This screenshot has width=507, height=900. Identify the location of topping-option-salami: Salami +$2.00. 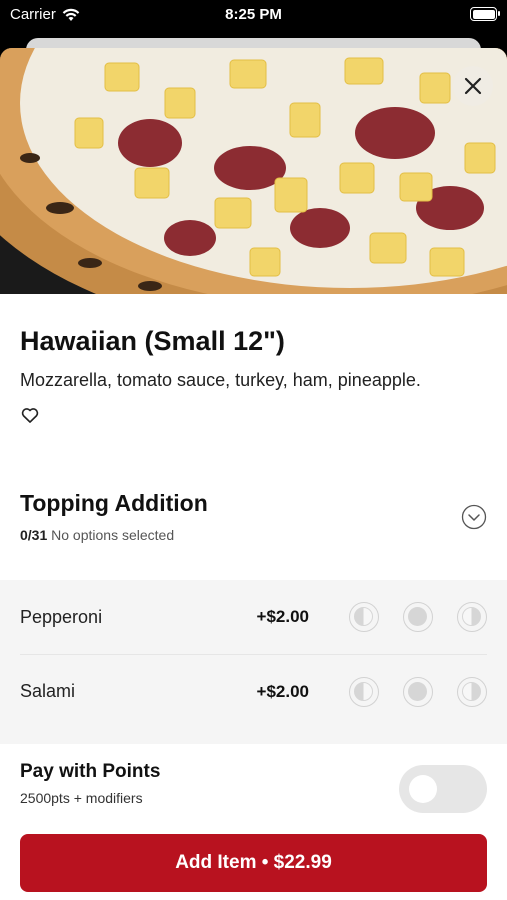
(253, 691).